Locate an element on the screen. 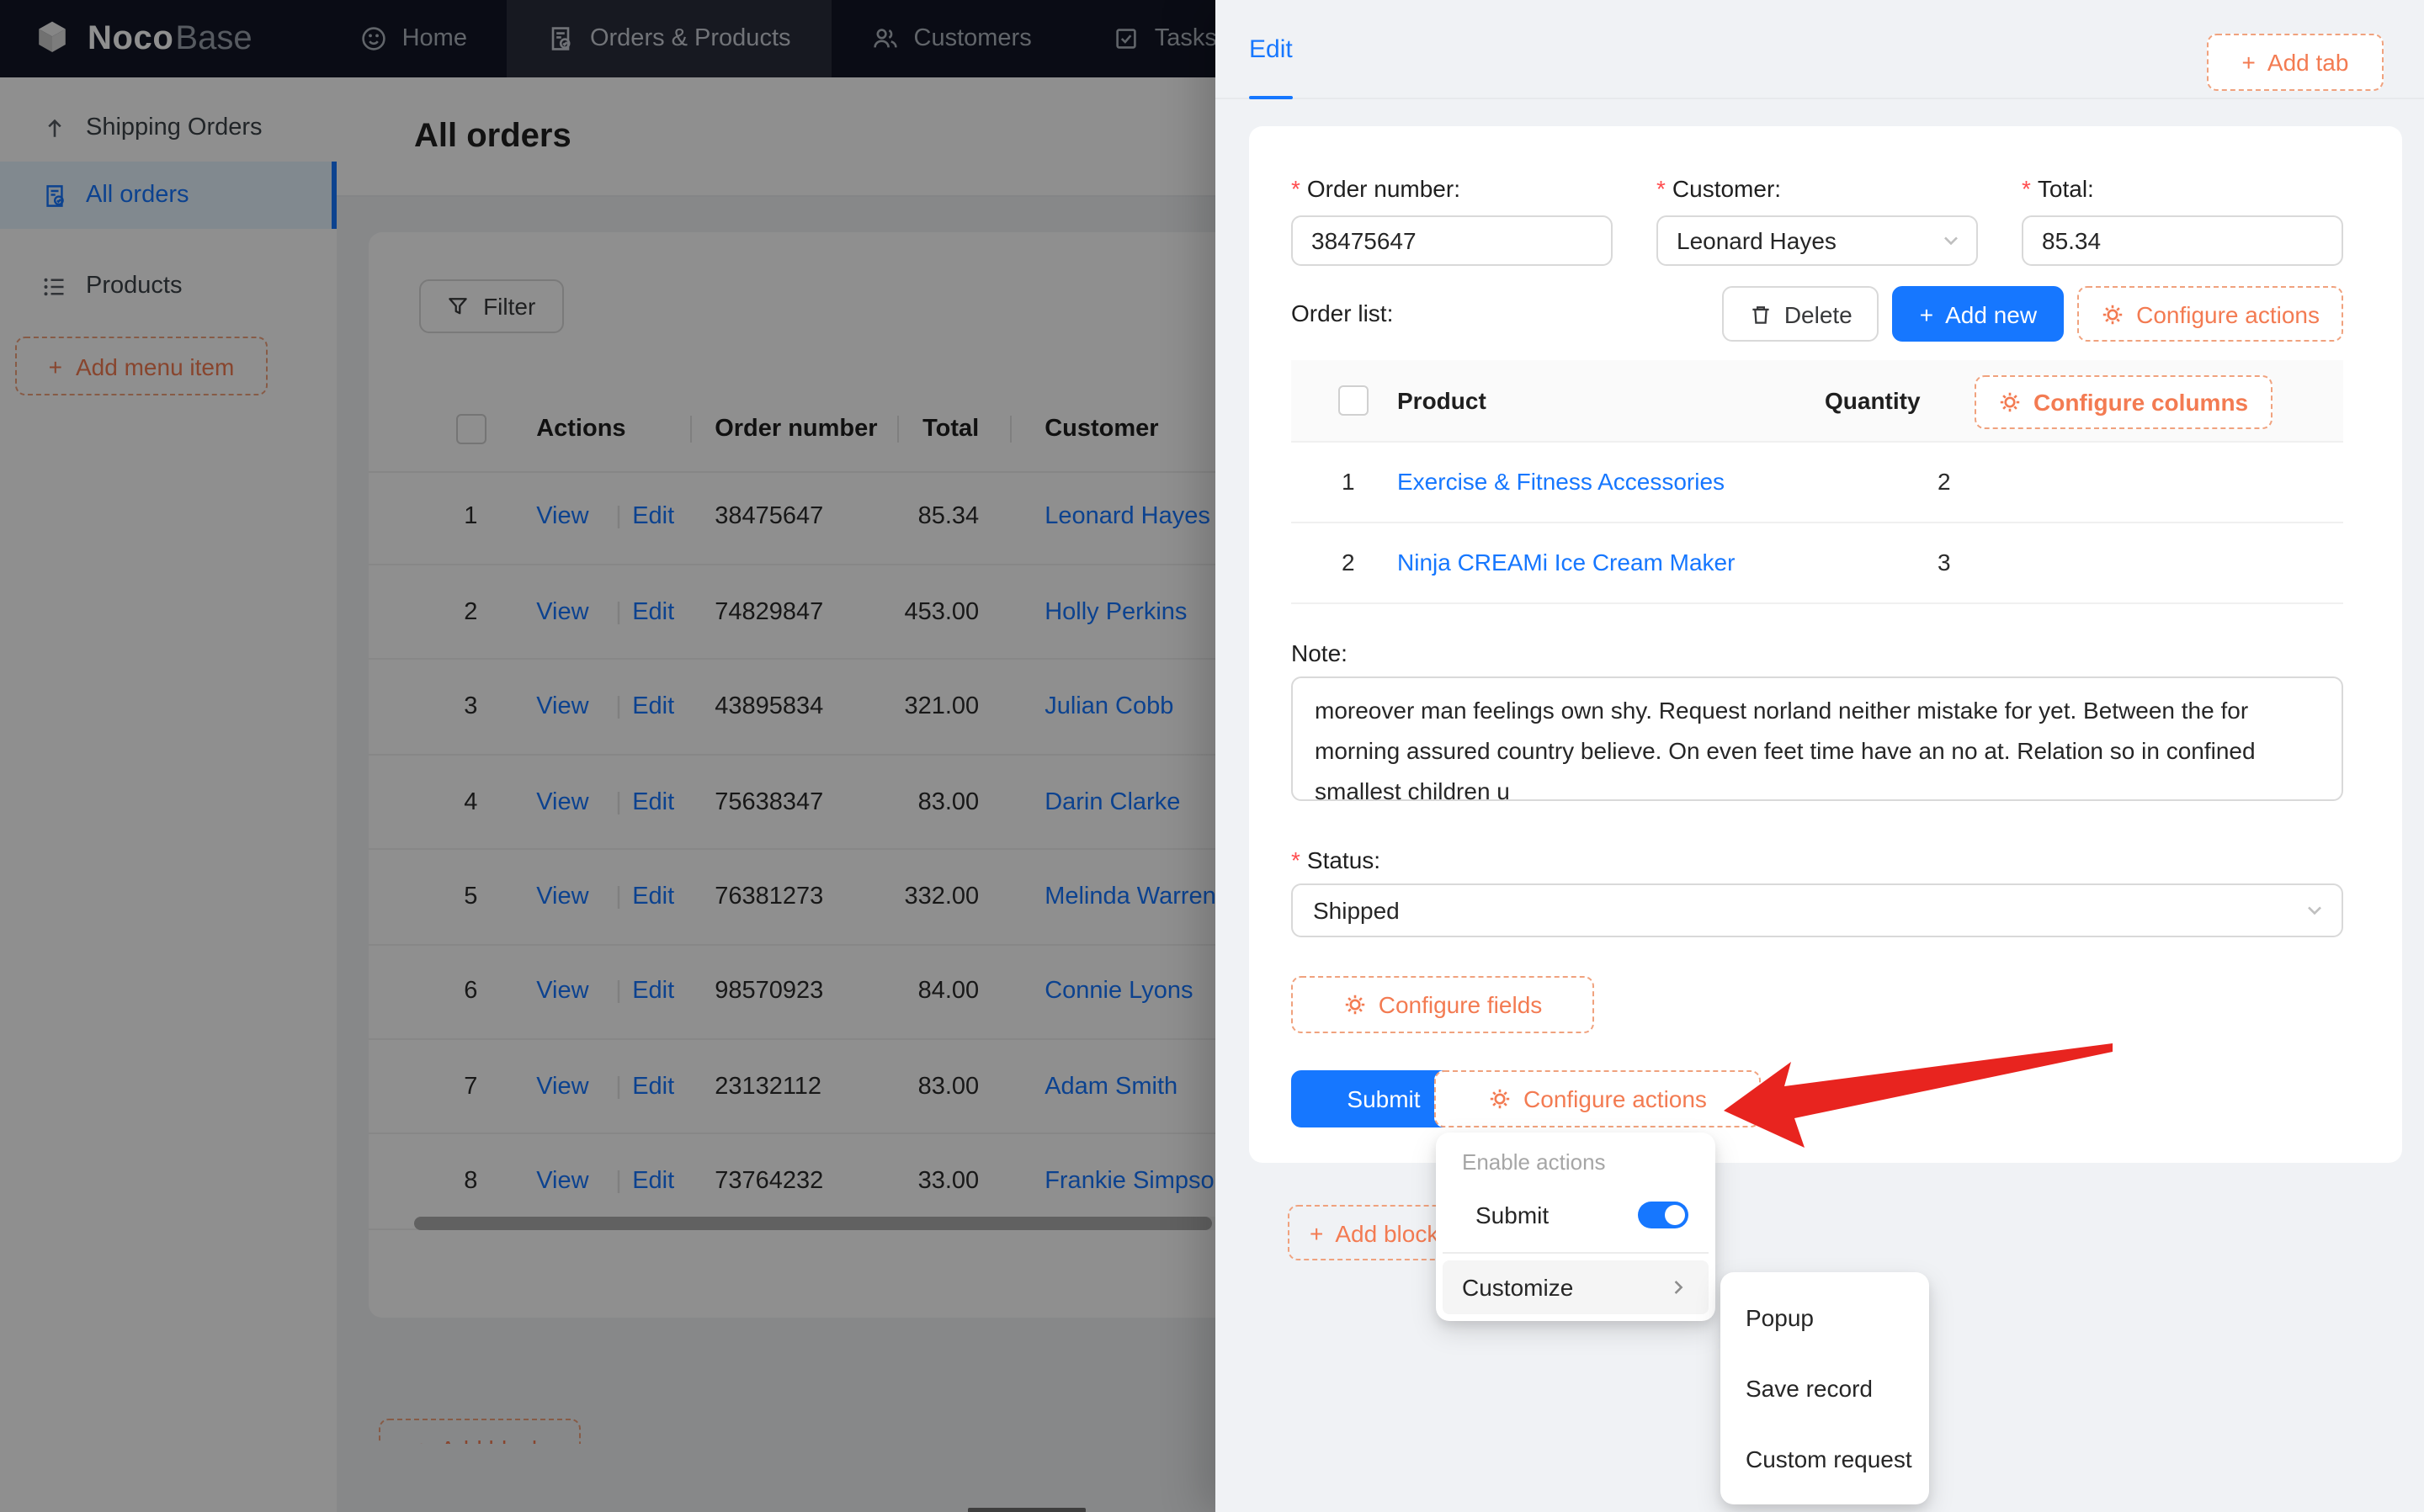 The height and width of the screenshot is (1512, 2424). configure-fields-button: Configure fields is located at coordinates (1442, 1004).